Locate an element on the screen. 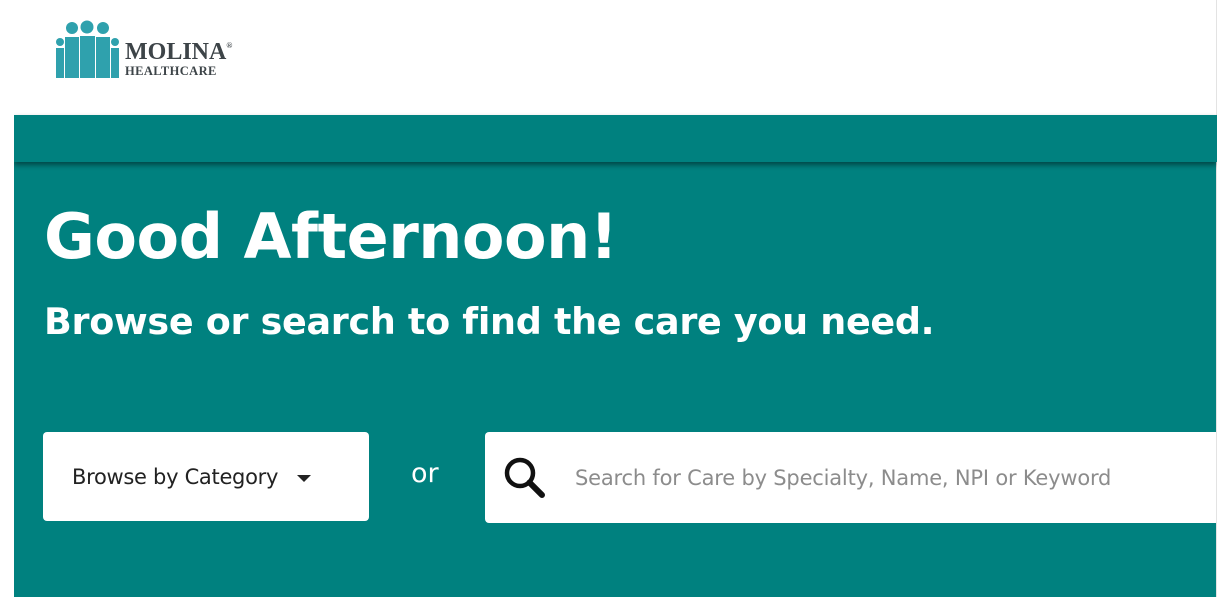 The image size is (1224, 597). search-input is located at coordinates (896, 477).